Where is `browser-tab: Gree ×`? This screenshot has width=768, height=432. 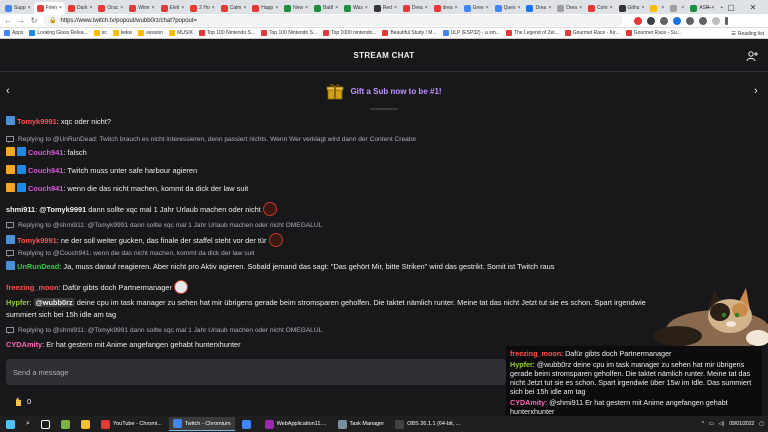 browser-tab: Gree × is located at coordinates (476, 8).